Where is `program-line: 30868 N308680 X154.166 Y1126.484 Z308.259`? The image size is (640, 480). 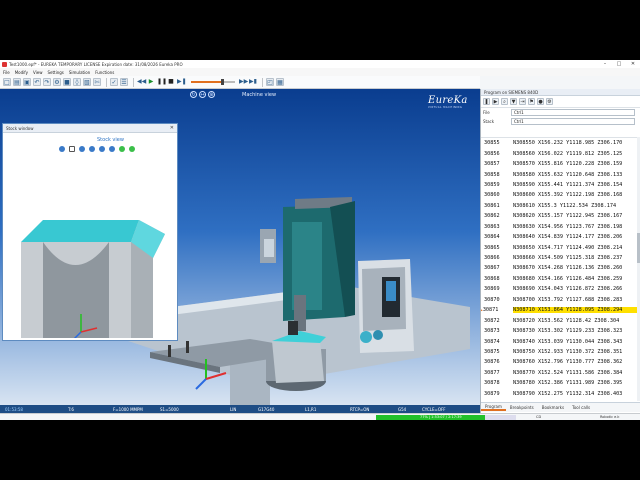
program-line: 30868 N308680 X154.166 Y1126.484 Z308.259 is located at coordinates (560, 279).